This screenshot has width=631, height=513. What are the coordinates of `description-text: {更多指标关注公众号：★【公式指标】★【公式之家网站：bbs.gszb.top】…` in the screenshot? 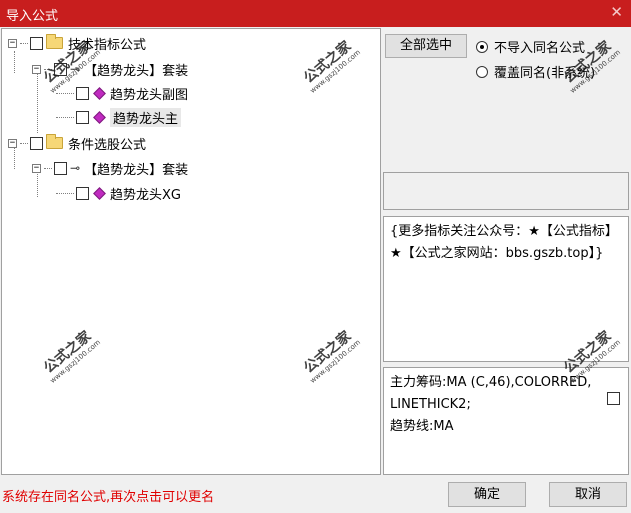 It's located at (504, 242).